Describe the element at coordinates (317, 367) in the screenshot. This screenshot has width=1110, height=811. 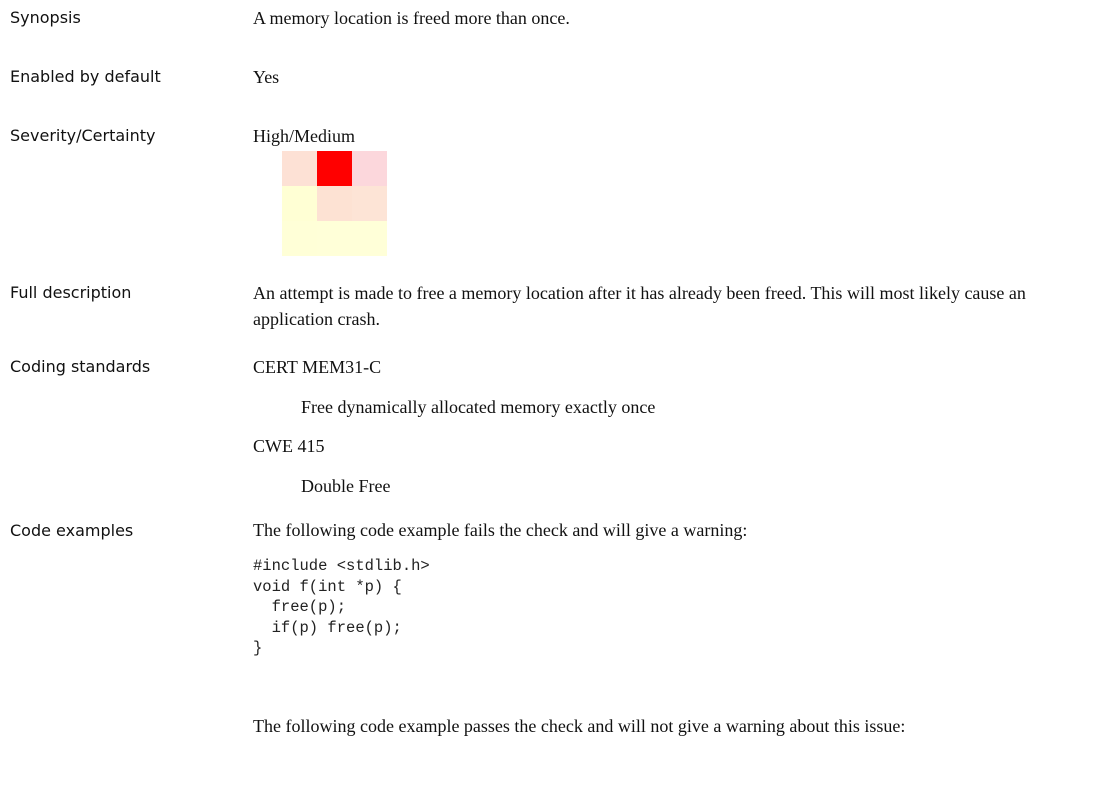
I see `coding-standard-name: CERT MEM31-C` at that location.